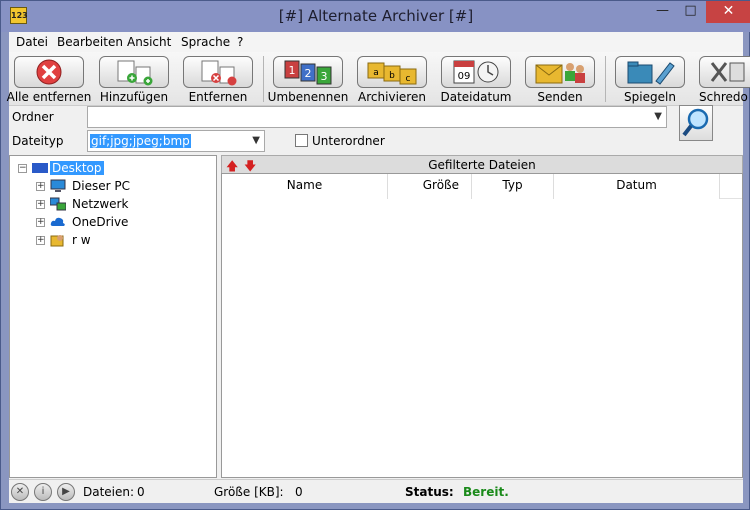 Image resolution: width=750 pixels, height=510 pixels. Describe the element at coordinates (376, 42) in the screenshot. I see `menu-bar: Datei Bearbeiten Ansicht Sprache ?` at that location.